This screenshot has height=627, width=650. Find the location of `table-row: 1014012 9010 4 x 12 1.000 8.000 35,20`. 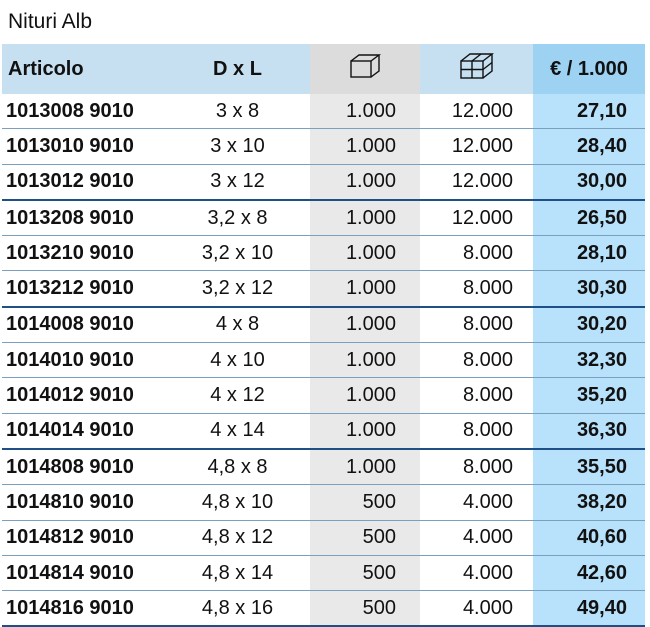

table-row: 1014012 9010 4 x 12 1.000 8.000 35,20 is located at coordinates (323, 395).